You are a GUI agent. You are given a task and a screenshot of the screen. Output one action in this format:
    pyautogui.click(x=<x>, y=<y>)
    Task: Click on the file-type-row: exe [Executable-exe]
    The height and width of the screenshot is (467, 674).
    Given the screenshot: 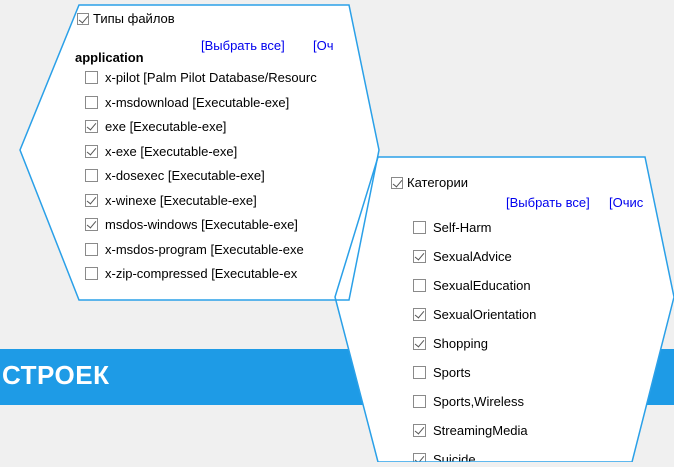 What is the action you would take?
    pyautogui.click(x=155, y=126)
    